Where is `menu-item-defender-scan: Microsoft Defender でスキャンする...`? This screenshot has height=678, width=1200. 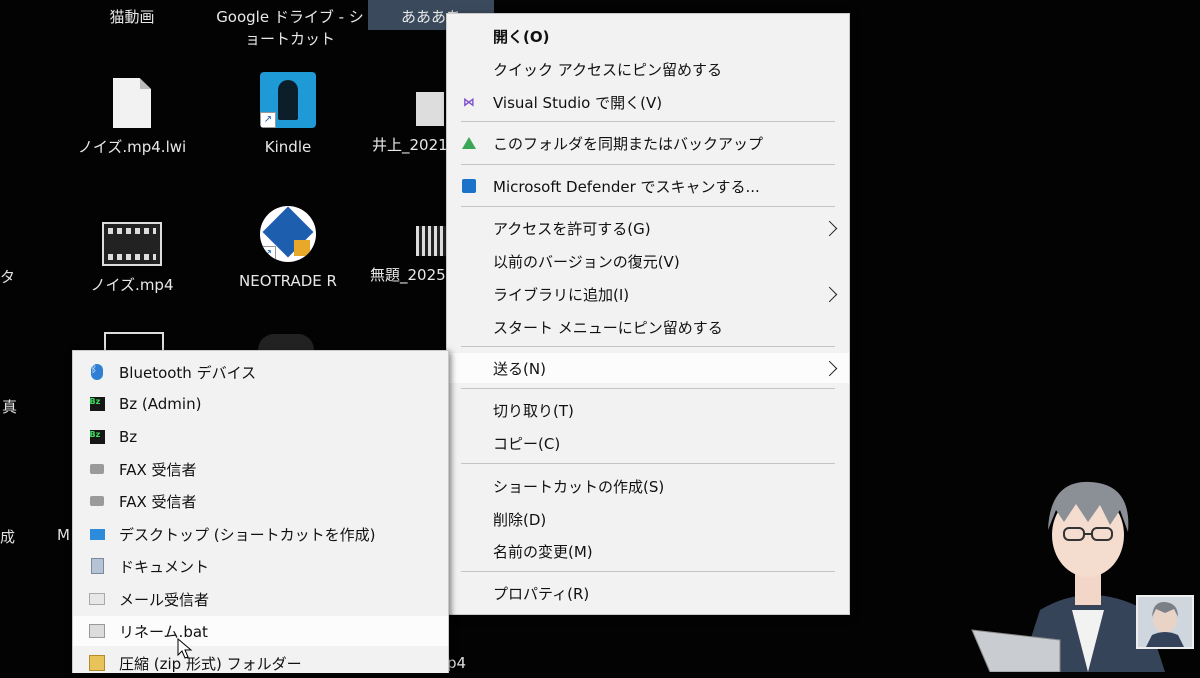
menu-item-defender-scan: Microsoft Defender でスキャンする... is located at coordinates (648, 186).